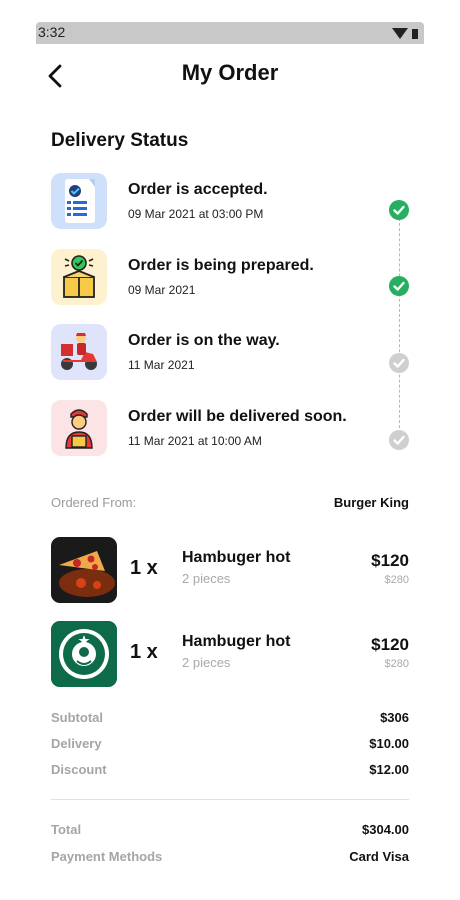  Describe the element at coordinates (385, 829) in the screenshot. I see `total-value: $304.00` at that location.